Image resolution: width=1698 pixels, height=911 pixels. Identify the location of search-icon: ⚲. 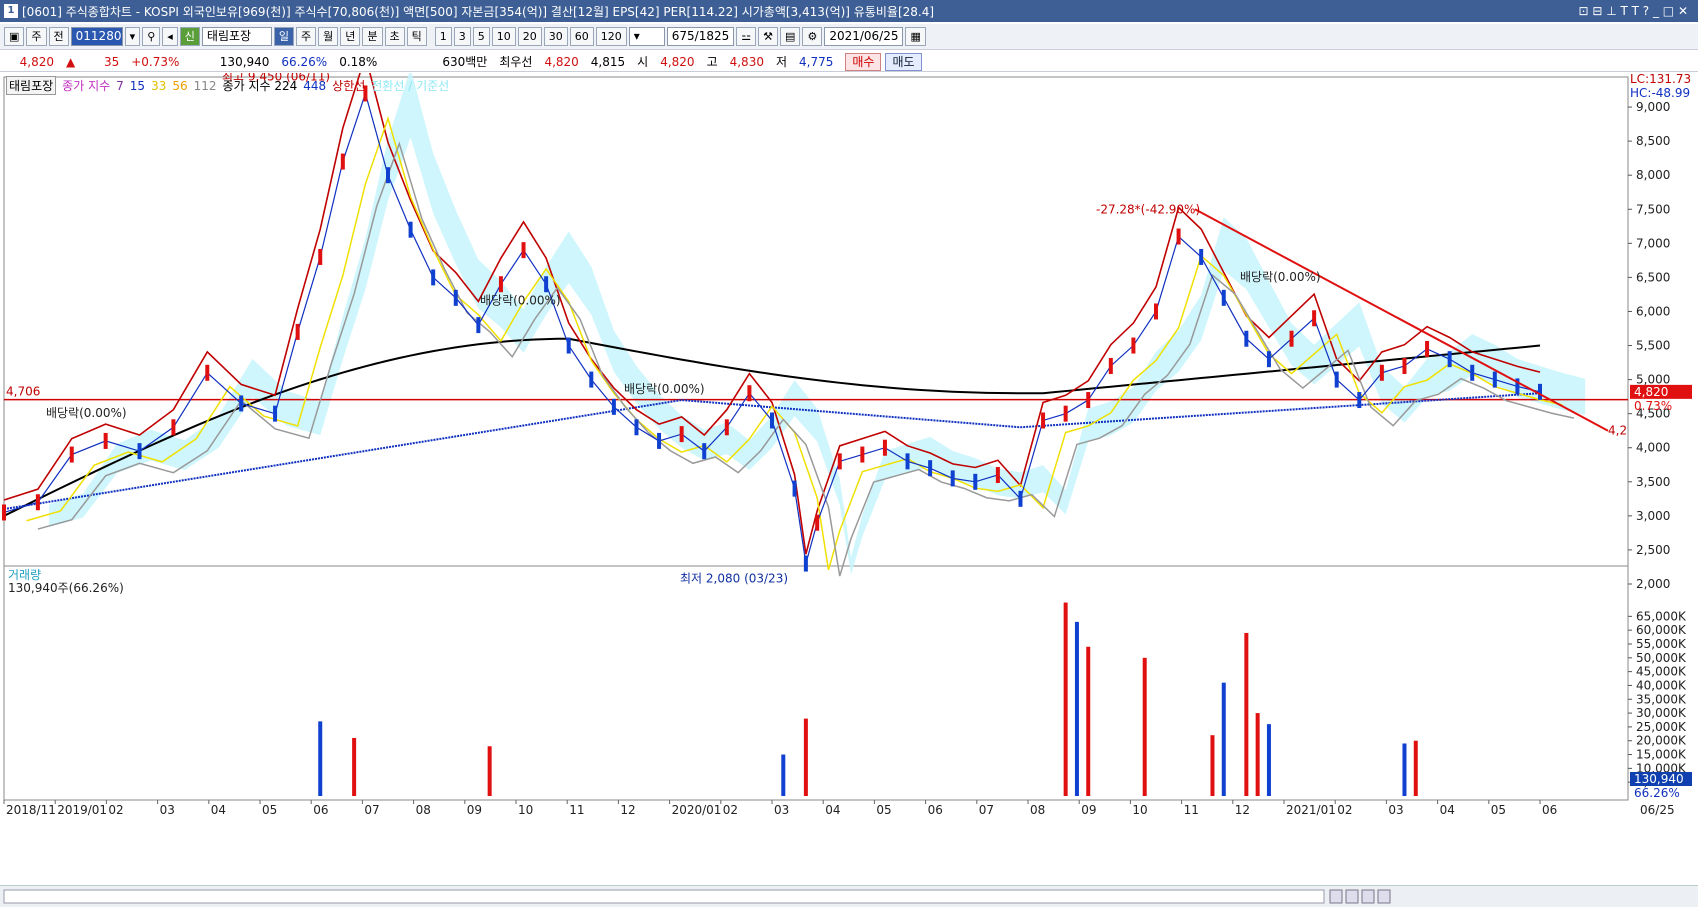
(151, 36).